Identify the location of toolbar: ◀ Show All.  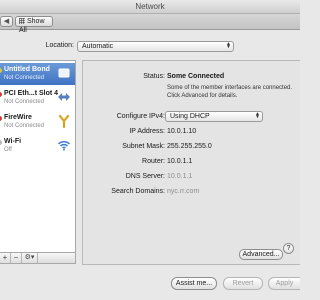
(150, 24).